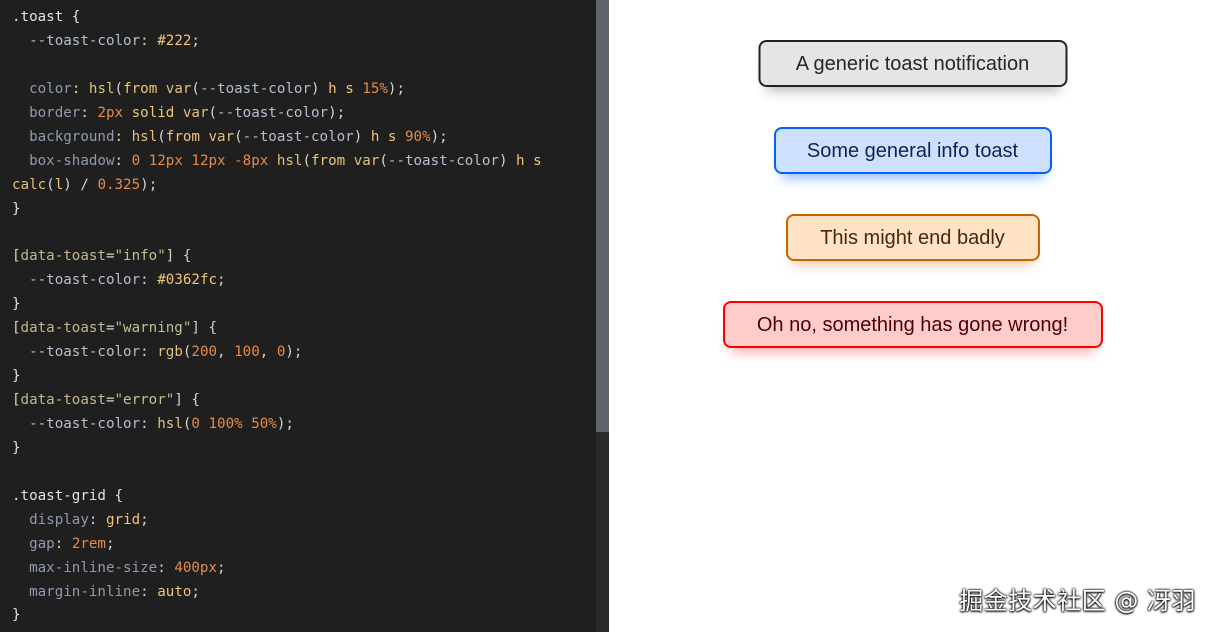 The image size is (1216, 632). What do you see at coordinates (277, 593) in the screenshot?
I see `code-line: margin-inline: auto;` at bounding box center [277, 593].